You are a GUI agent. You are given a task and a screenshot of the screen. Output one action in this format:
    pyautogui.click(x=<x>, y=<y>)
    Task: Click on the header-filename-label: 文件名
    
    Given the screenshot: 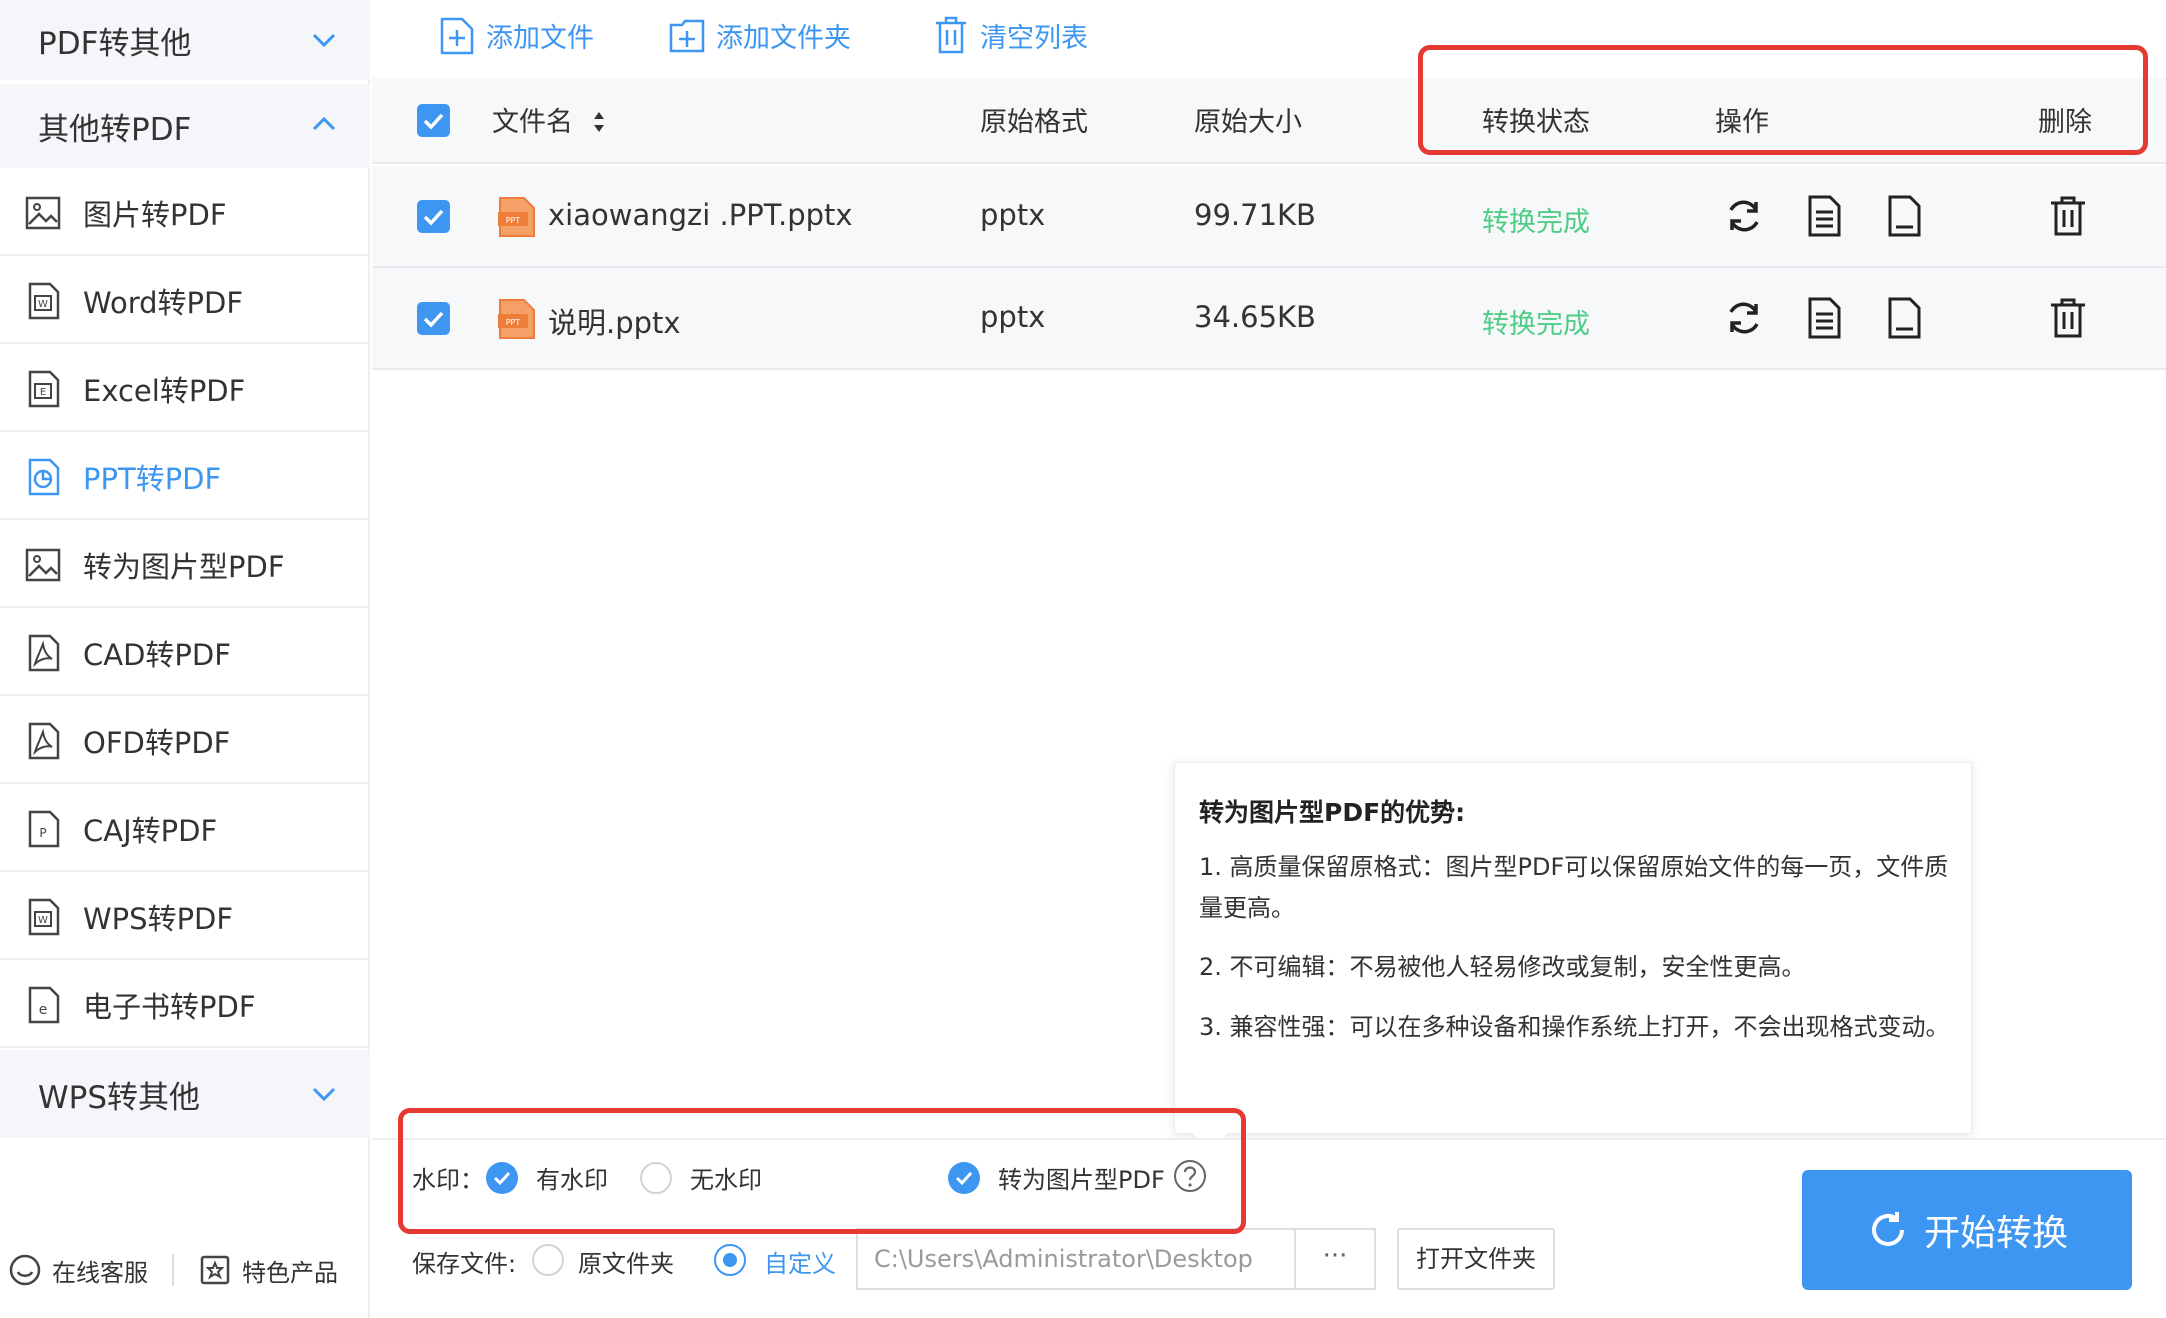 What is the action you would take?
    pyautogui.click(x=532, y=122)
    